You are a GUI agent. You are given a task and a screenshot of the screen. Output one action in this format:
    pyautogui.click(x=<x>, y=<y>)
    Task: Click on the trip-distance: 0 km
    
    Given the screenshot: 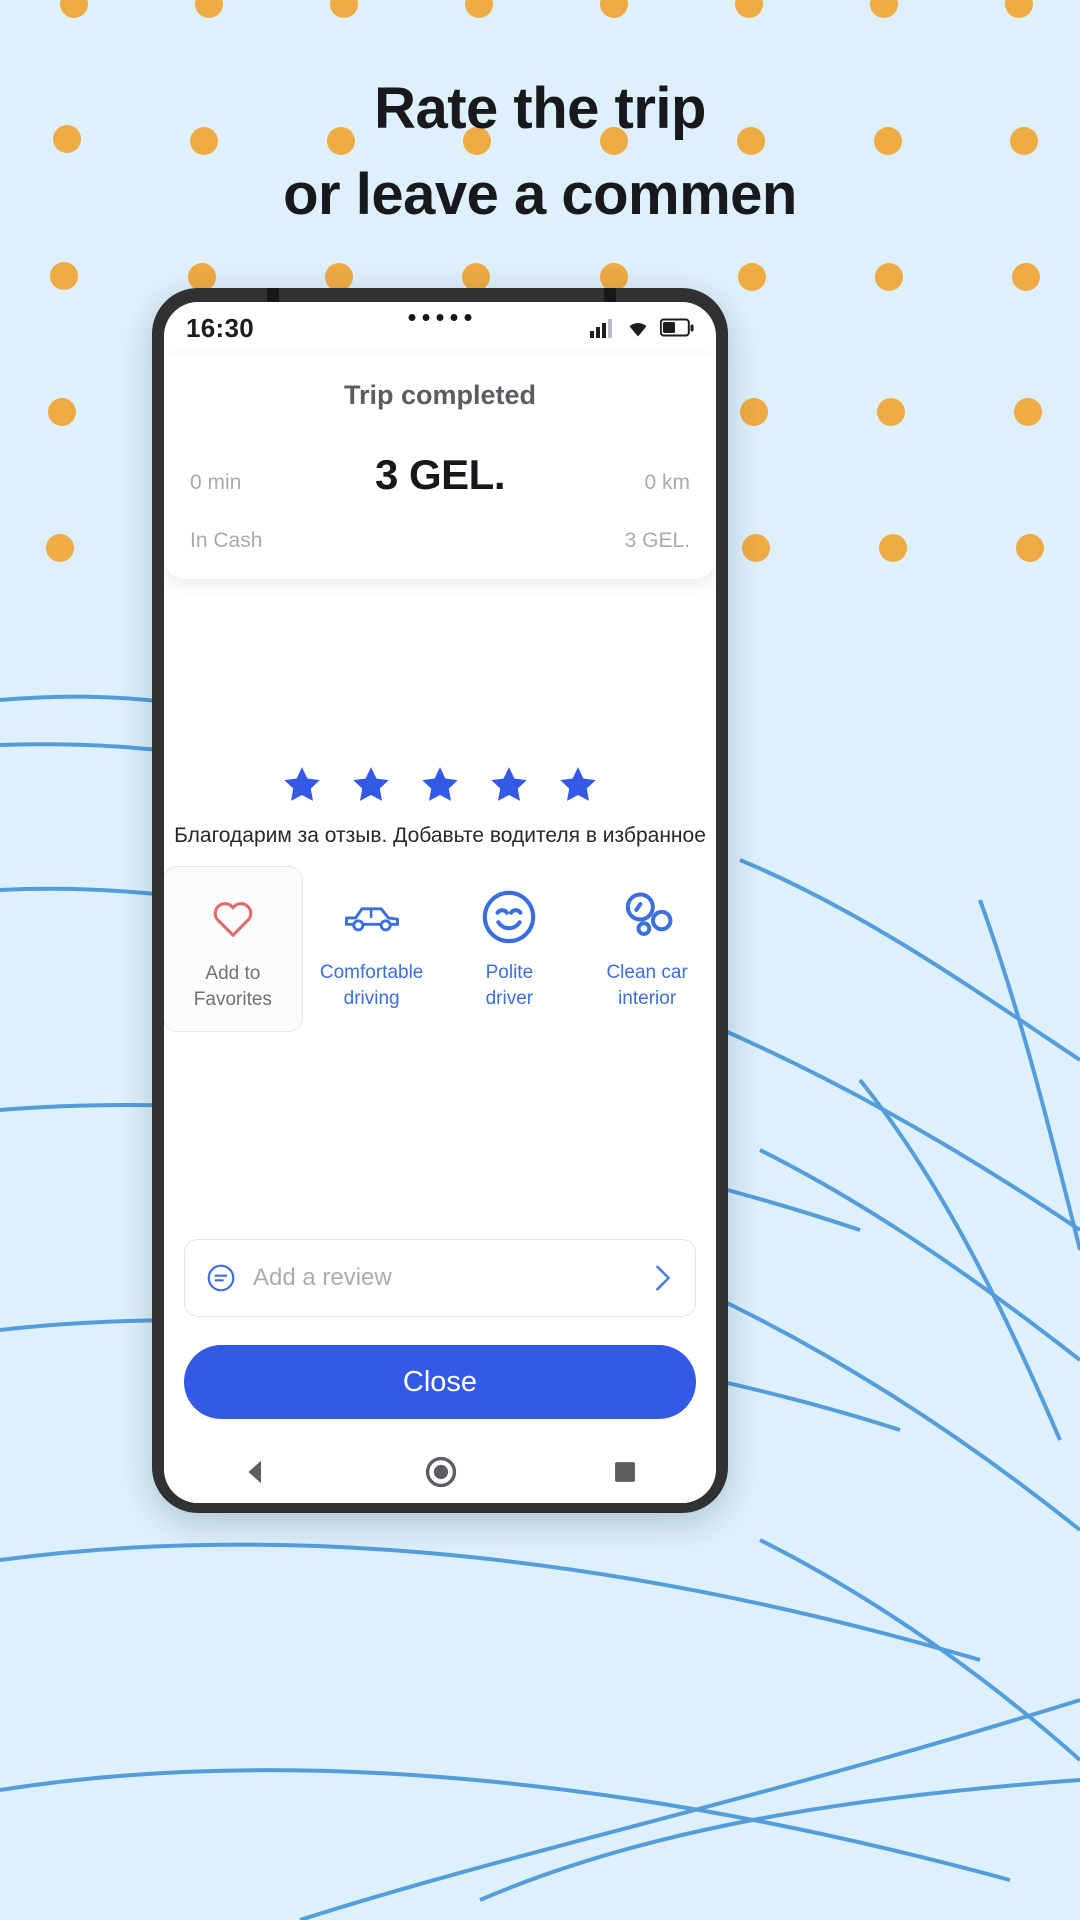 What is the action you would take?
    pyautogui.click(x=667, y=482)
    